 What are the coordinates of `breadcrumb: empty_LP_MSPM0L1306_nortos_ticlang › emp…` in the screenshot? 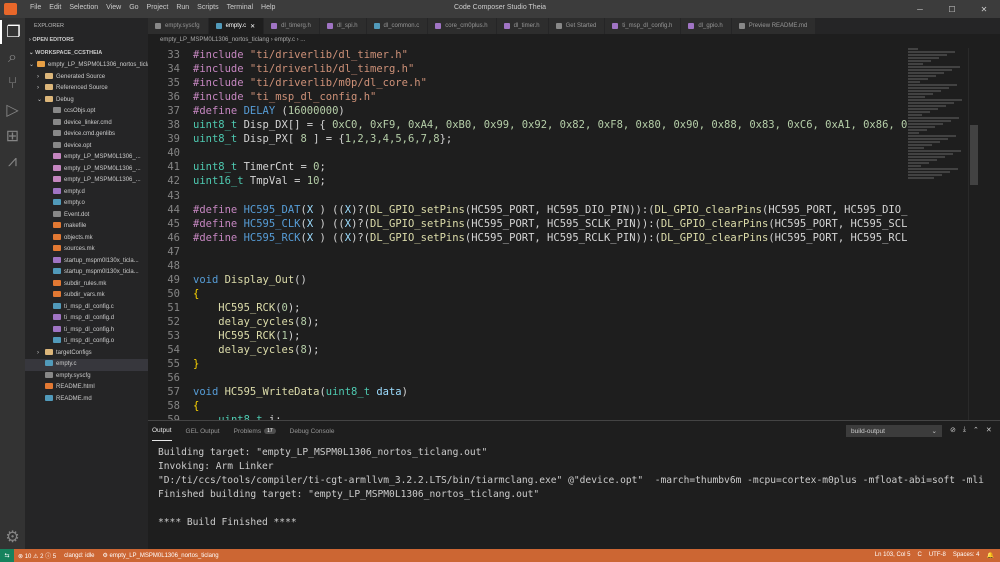 It's located at (574, 40).